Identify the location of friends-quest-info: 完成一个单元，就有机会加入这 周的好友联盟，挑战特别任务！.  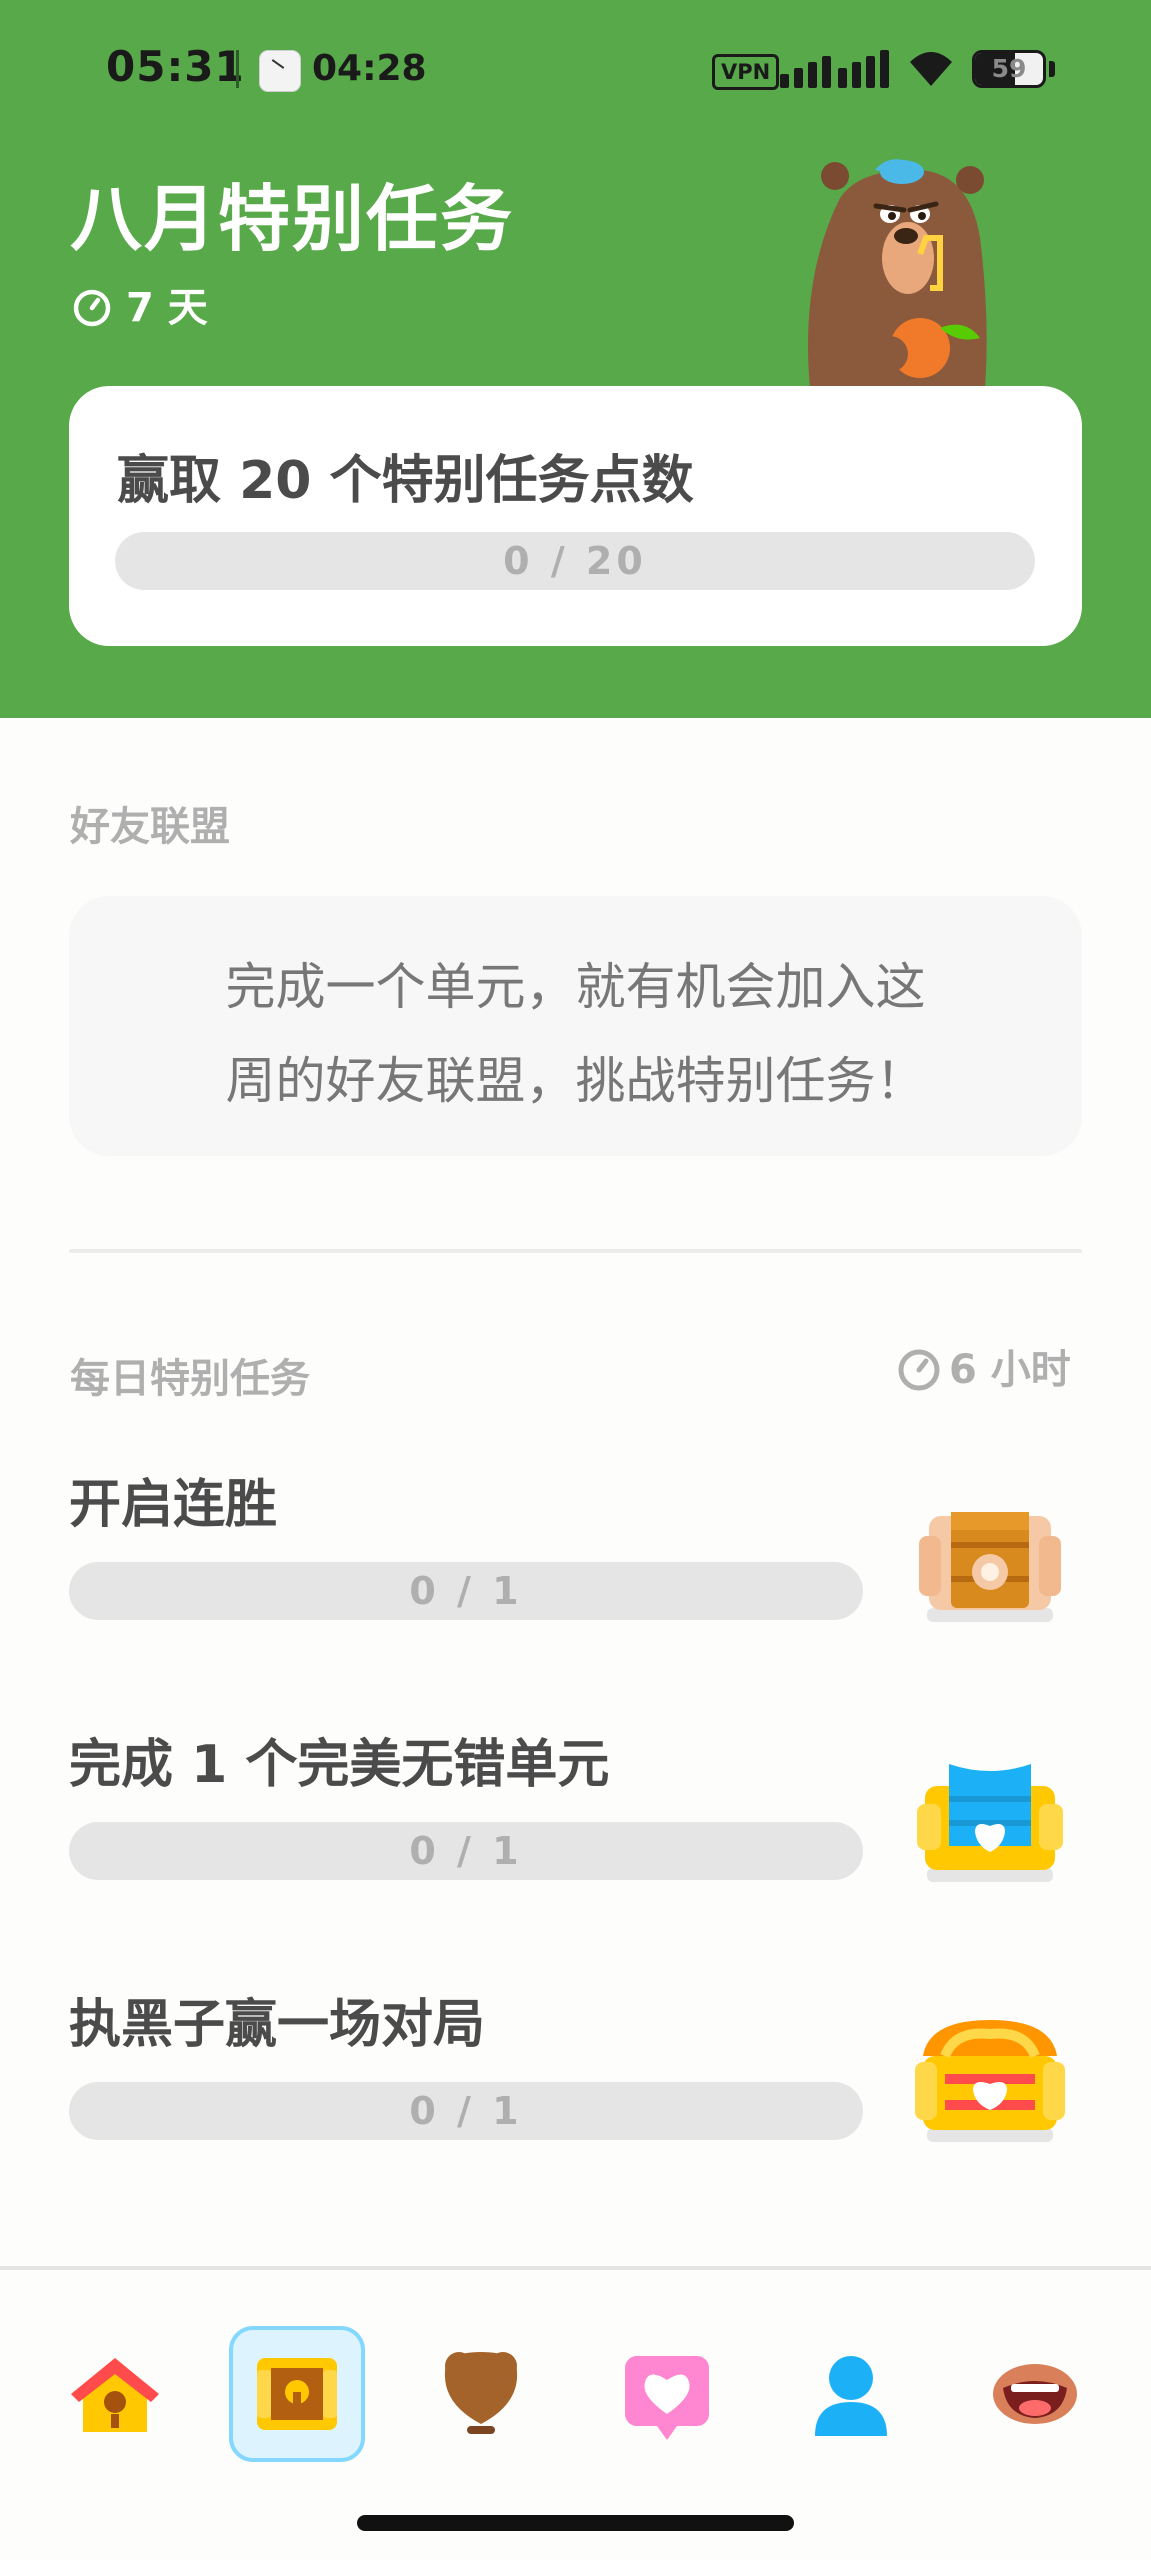
(575, 1026).